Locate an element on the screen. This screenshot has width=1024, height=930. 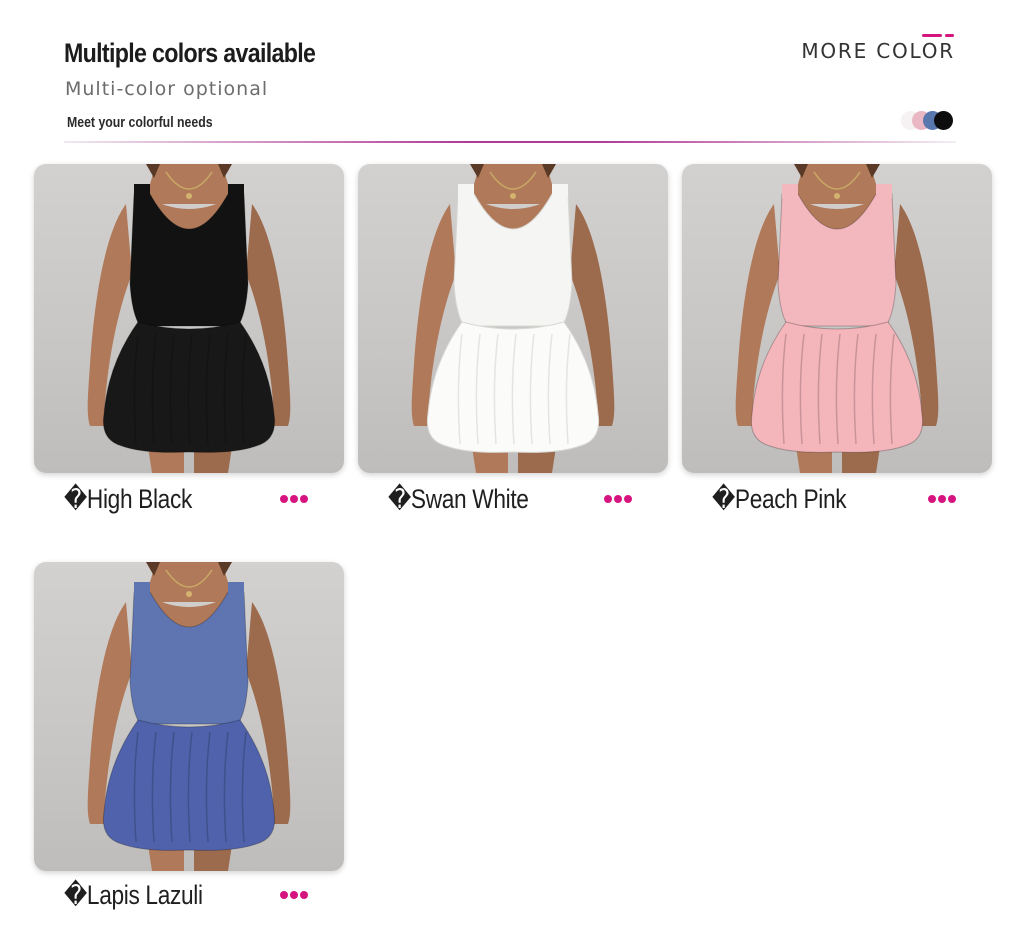
tagline: Meet your colorful needs is located at coordinates (140, 122).